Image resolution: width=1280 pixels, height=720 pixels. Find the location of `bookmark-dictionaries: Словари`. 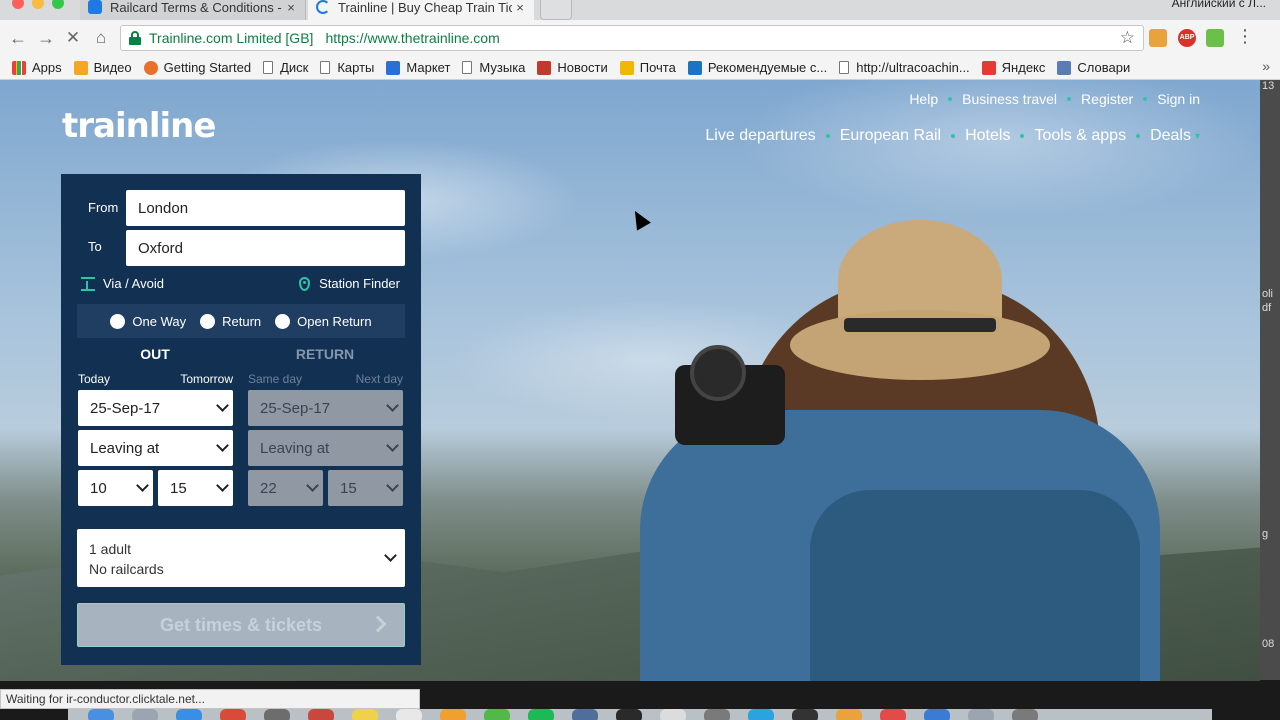

bookmark-dictionaries: Словари is located at coordinates (1093, 67).